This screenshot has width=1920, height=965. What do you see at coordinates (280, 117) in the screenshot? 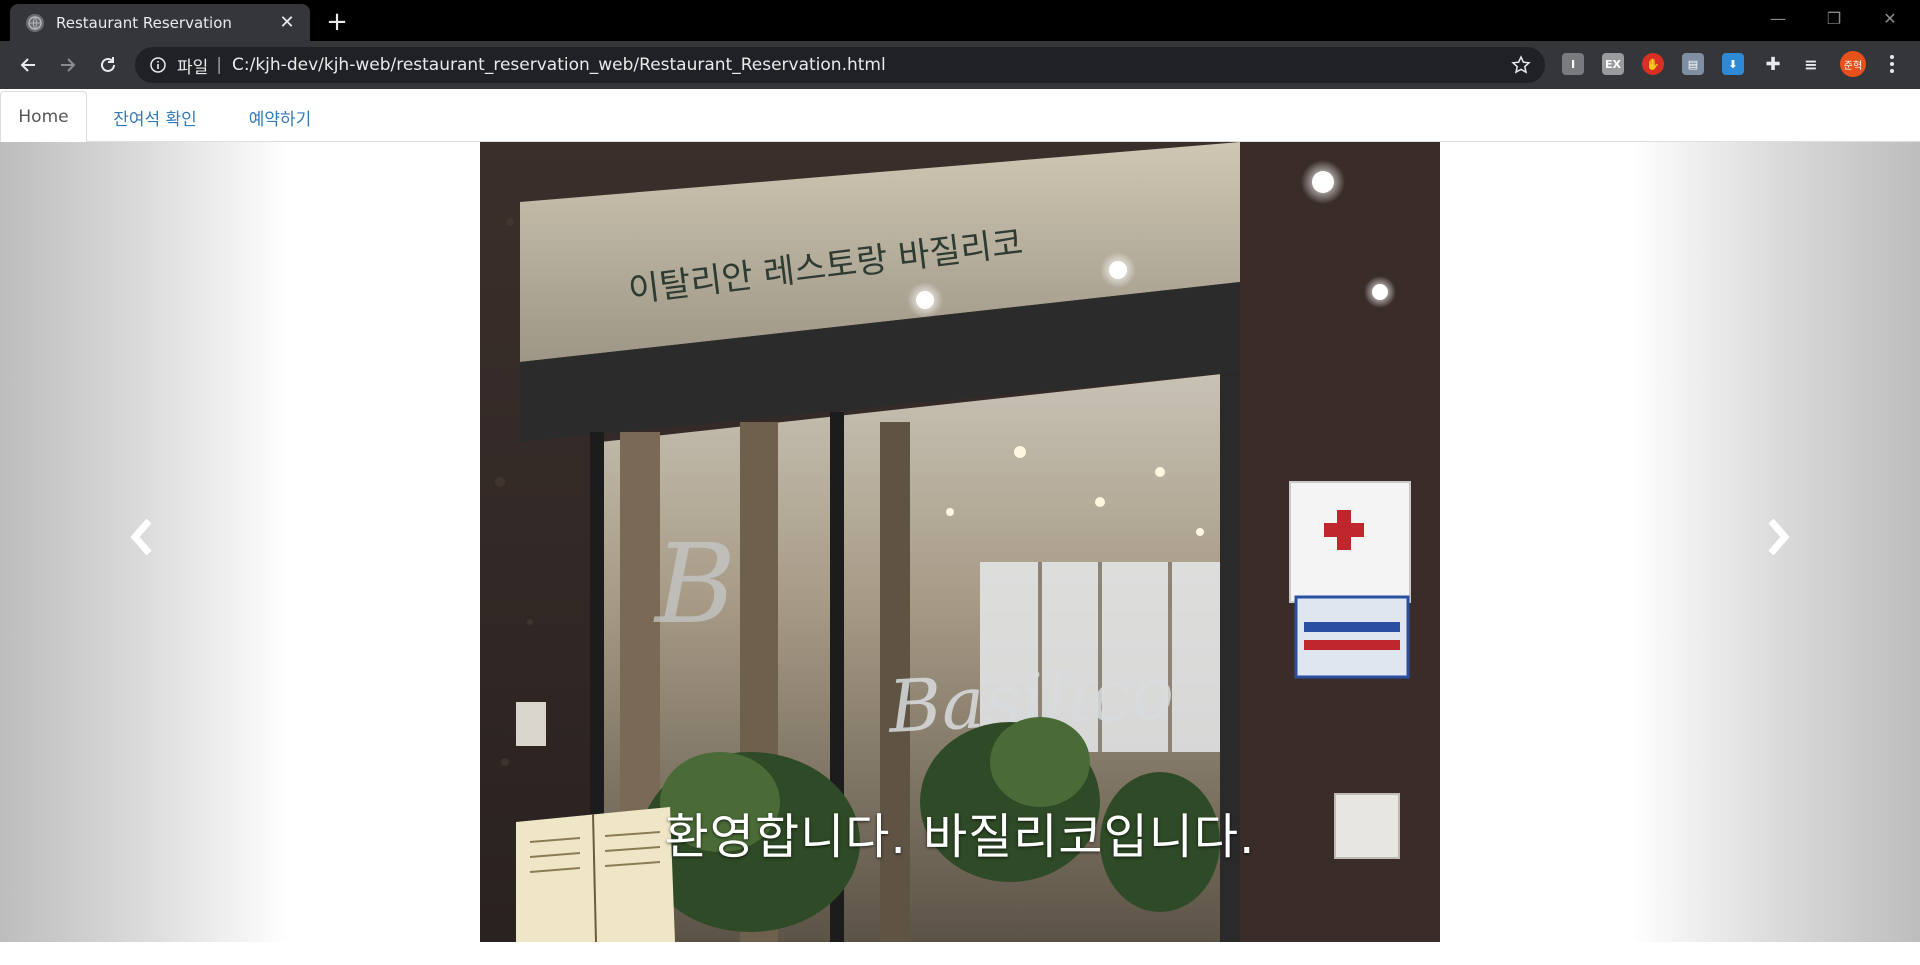
I see `tab-reserve: 예약하기` at bounding box center [280, 117].